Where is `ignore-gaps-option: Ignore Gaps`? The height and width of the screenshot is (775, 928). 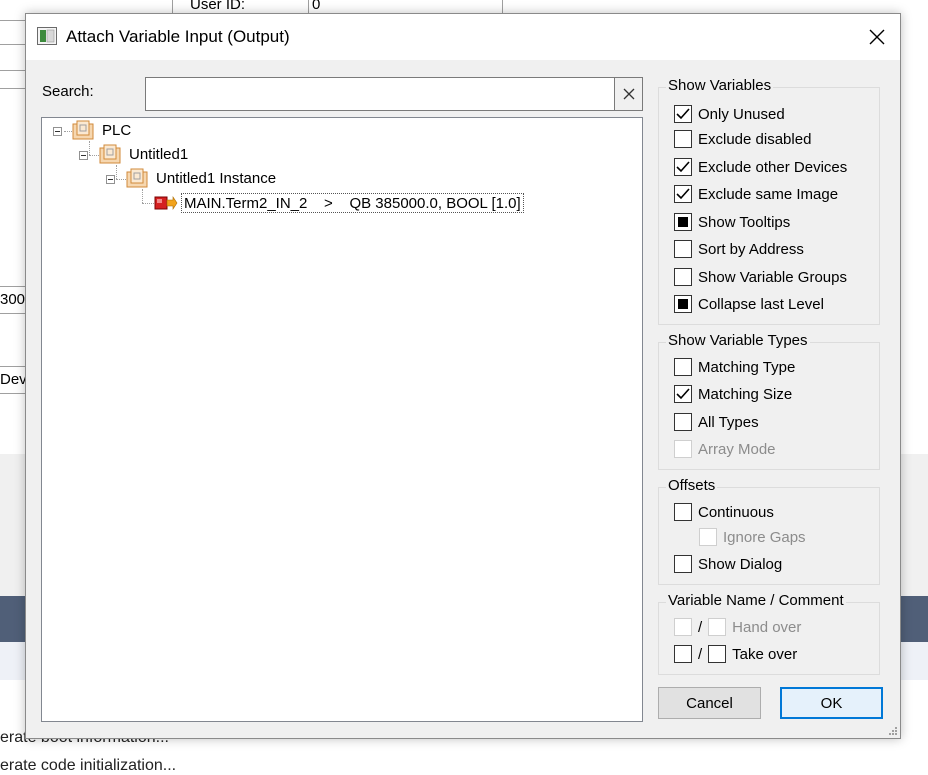
ignore-gaps-option: Ignore Gaps is located at coordinates (752, 537).